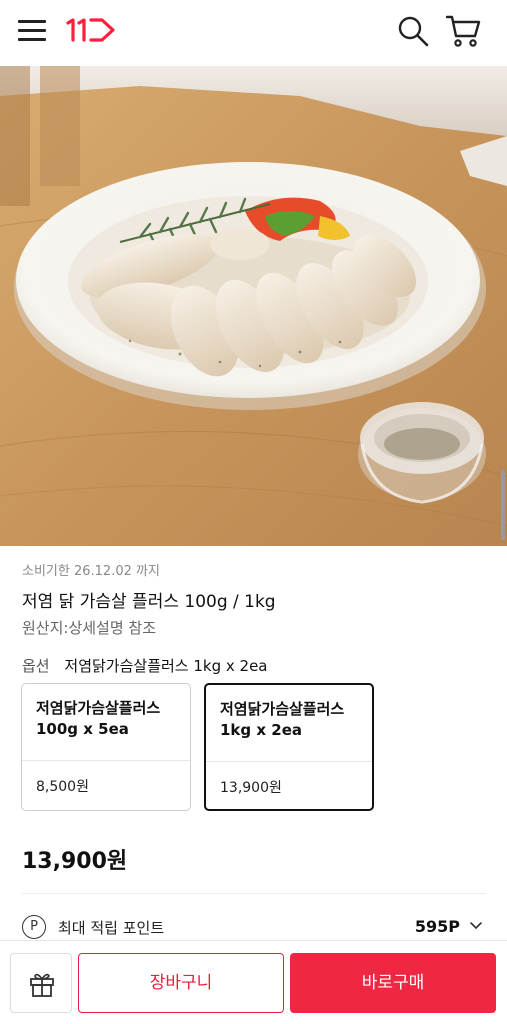 The width and height of the screenshot is (507, 1024). What do you see at coordinates (91, 30) in the screenshot?
I see `brand-logo` at bounding box center [91, 30].